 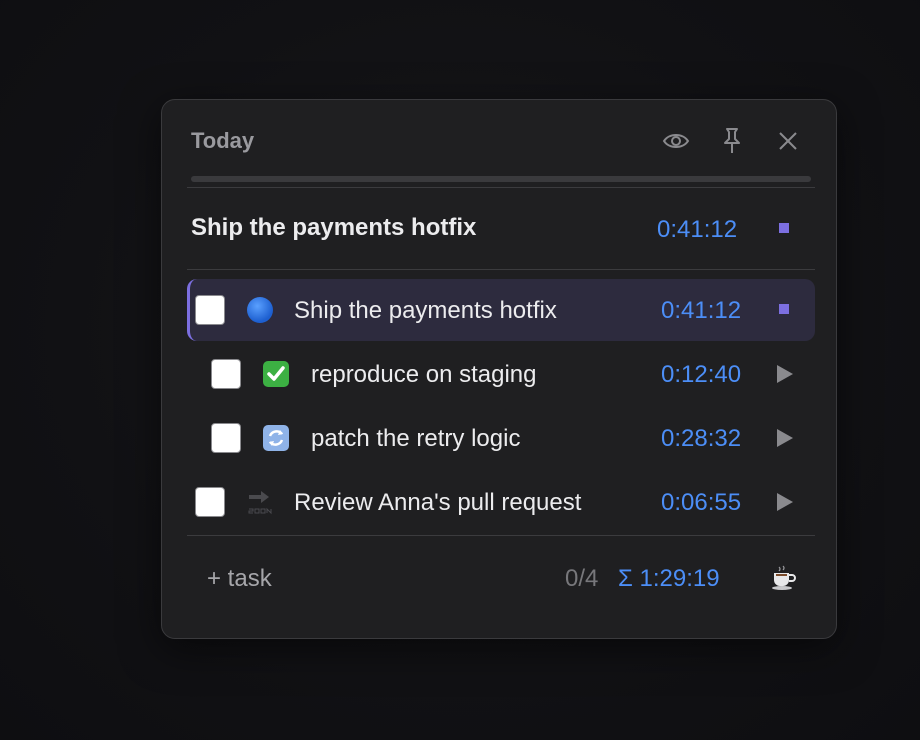 I want to click on task-count: 0/4, so click(x=582, y=578).